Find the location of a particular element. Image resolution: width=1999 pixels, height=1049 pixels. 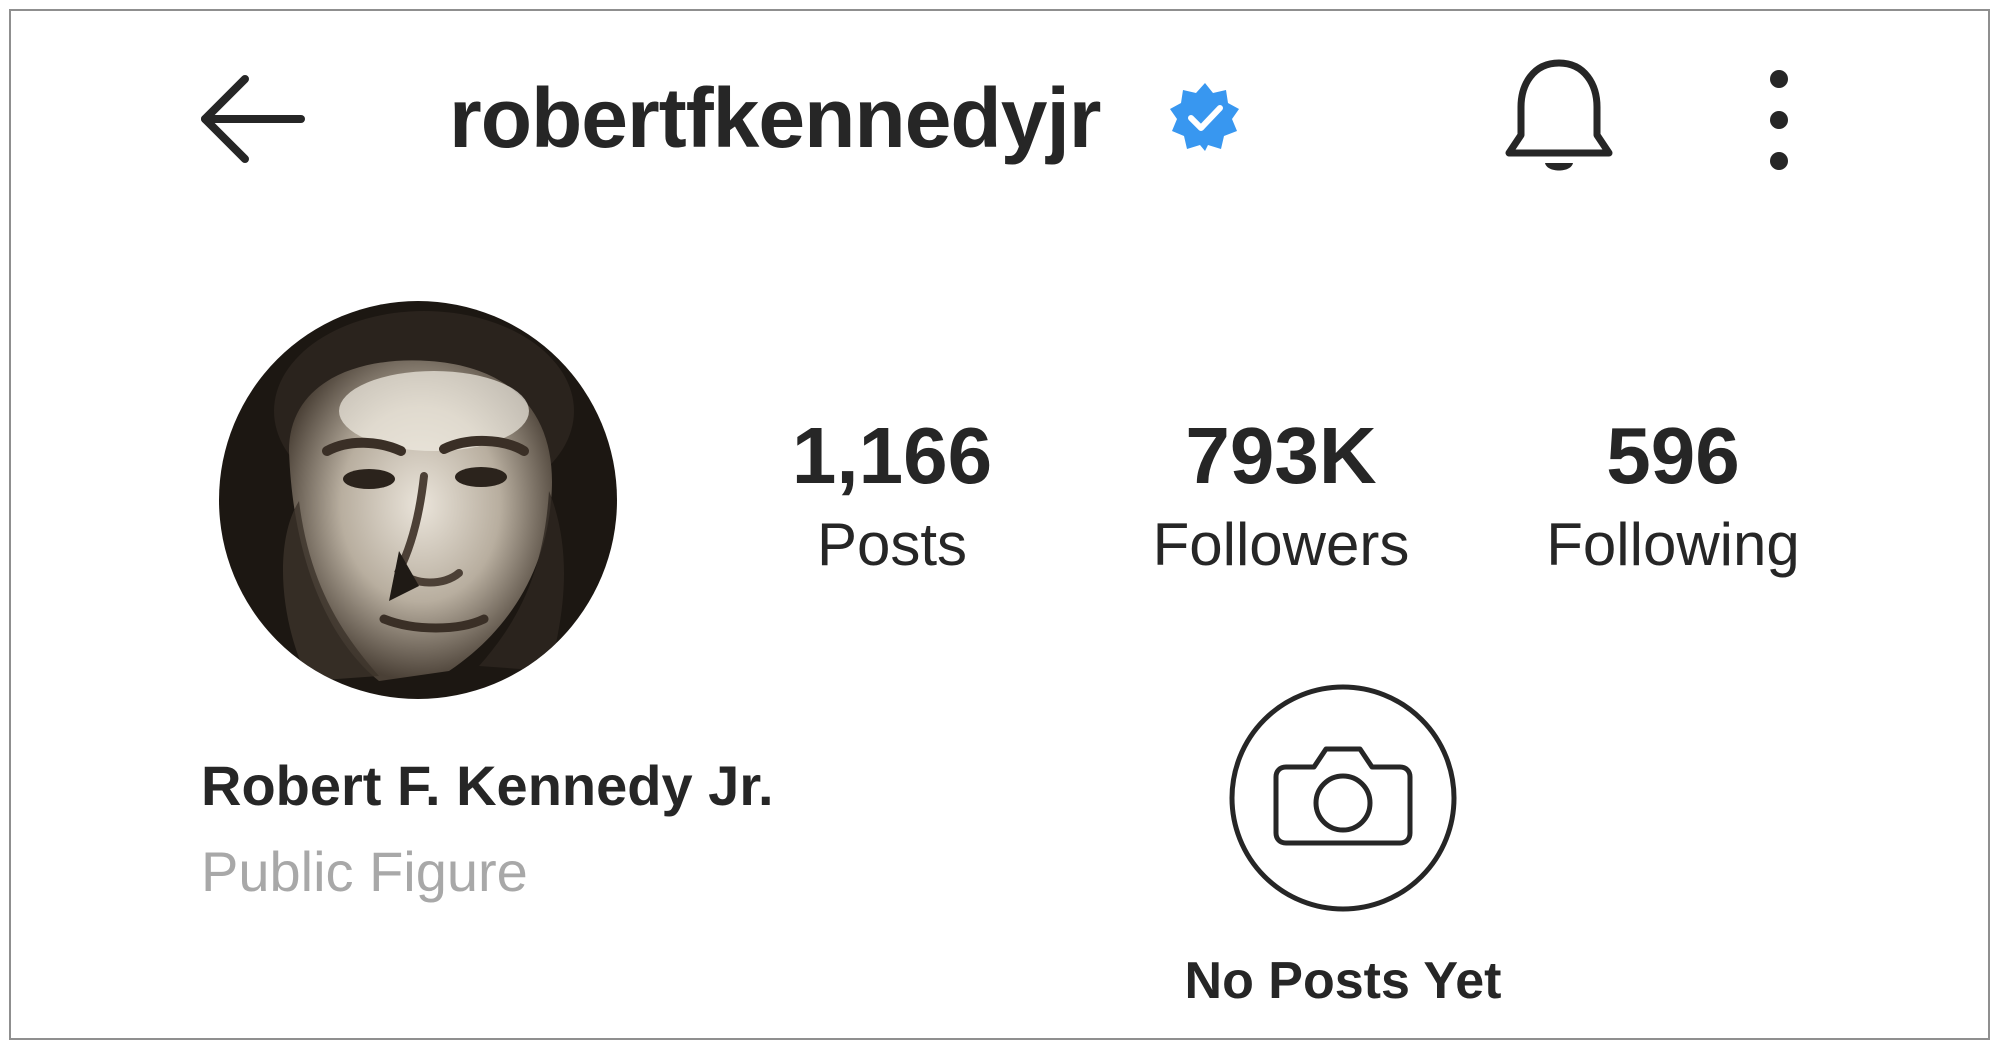

following-stat: 596 Following is located at coordinates (1673, 498).